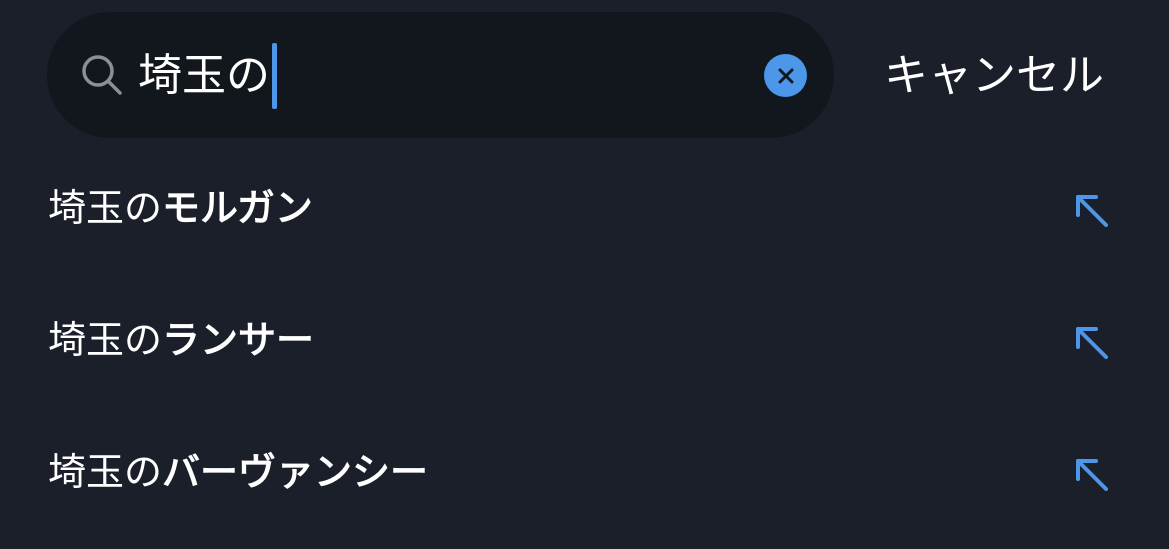 The image size is (1169, 549). I want to click on suggestion-label: 埼玉のバーヴァンシー, so click(238, 472).